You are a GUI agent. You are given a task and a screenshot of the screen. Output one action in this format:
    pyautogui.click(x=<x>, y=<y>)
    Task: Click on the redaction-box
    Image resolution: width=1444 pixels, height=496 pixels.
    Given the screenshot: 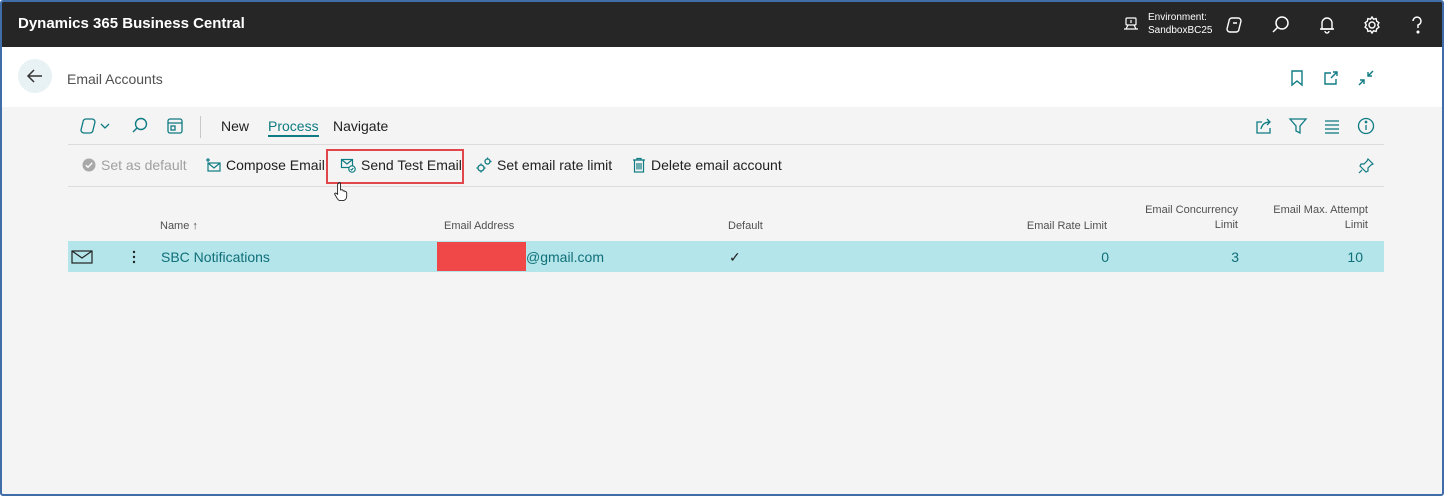 What is the action you would take?
    pyautogui.click(x=481, y=256)
    